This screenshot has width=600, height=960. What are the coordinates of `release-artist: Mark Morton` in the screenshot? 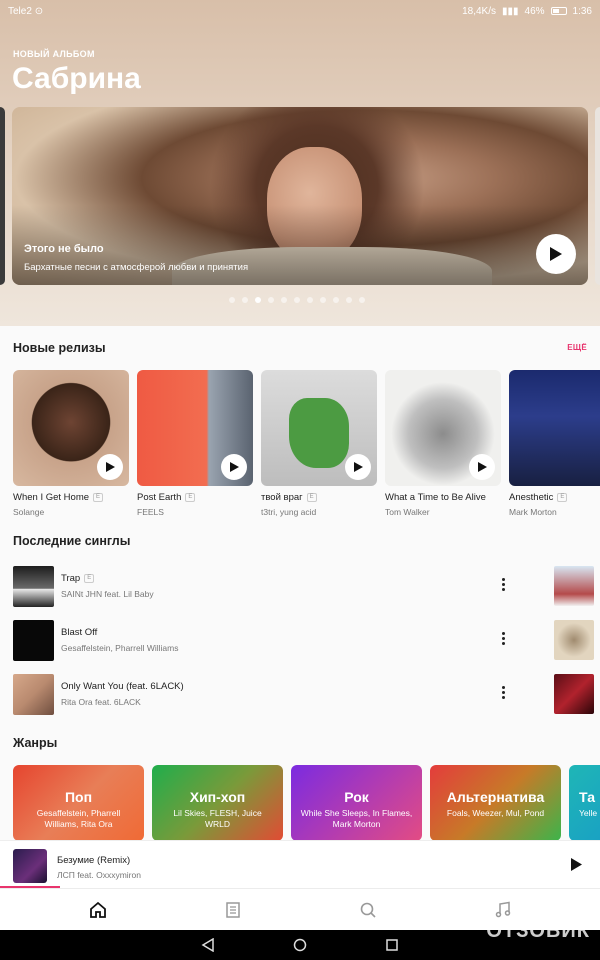 It's located at (533, 512).